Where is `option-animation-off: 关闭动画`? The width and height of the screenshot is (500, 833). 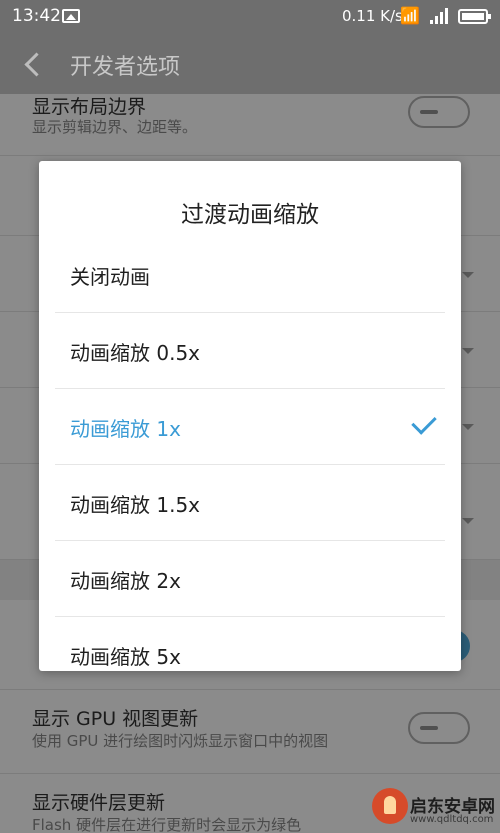 option-animation-off: 关闭动画 is located at coordinates (250, 275).